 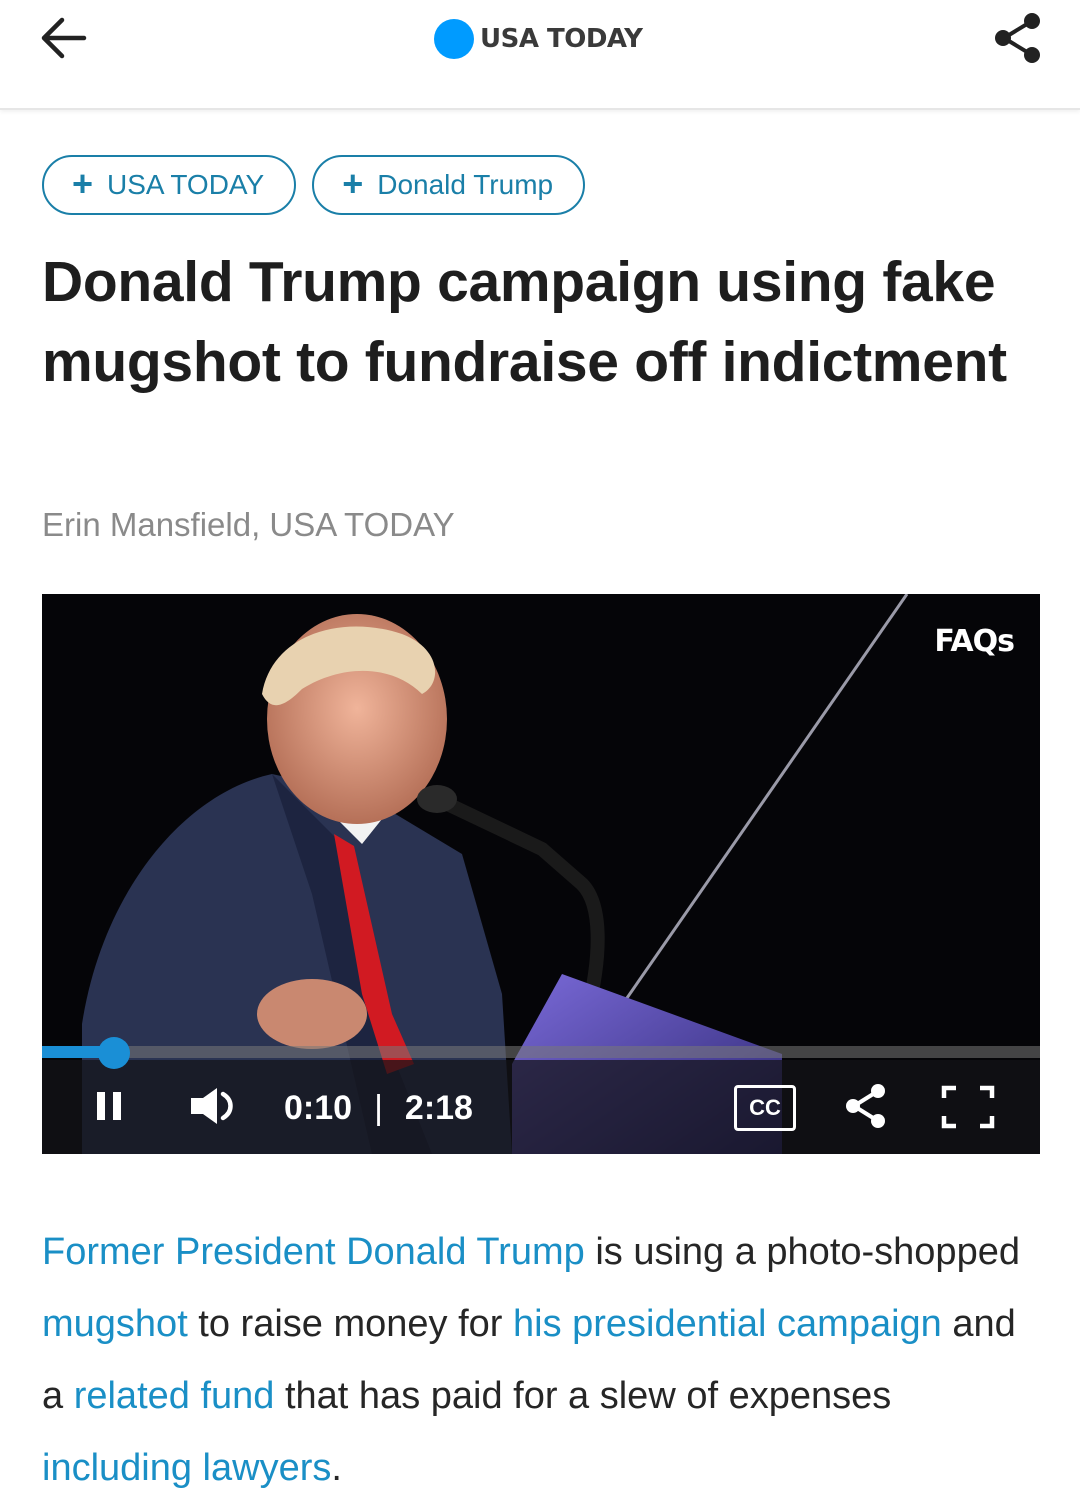 What do you see at coordinates (802, 1252) in the screenshot?
I see `article-text: is using a photo-shopped` at bounding box center [802, 1252].